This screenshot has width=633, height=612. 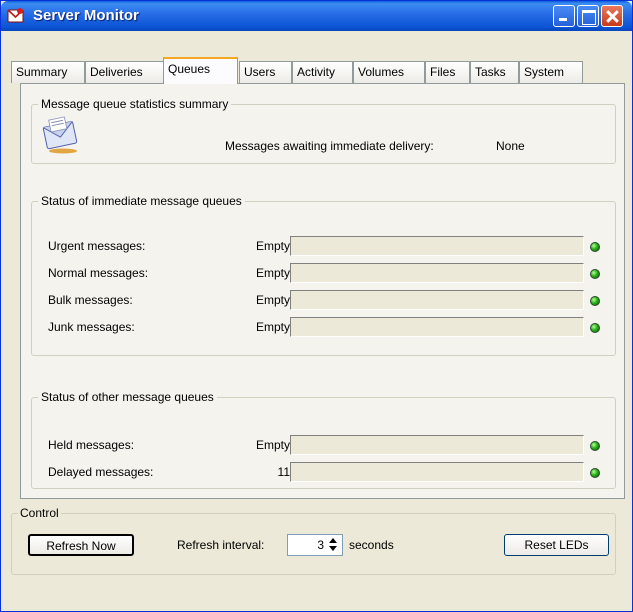 What do you see at coordinates (265, 72) in the screenshot?
I see `tab-users: Users` at bounding box center [265, 72].